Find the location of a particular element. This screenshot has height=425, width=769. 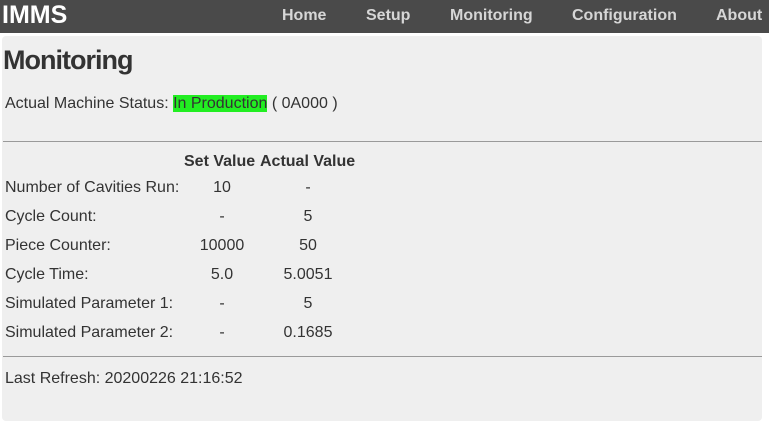

table-row: Cycle Count: - 5 is located at coordinates (202, 222).